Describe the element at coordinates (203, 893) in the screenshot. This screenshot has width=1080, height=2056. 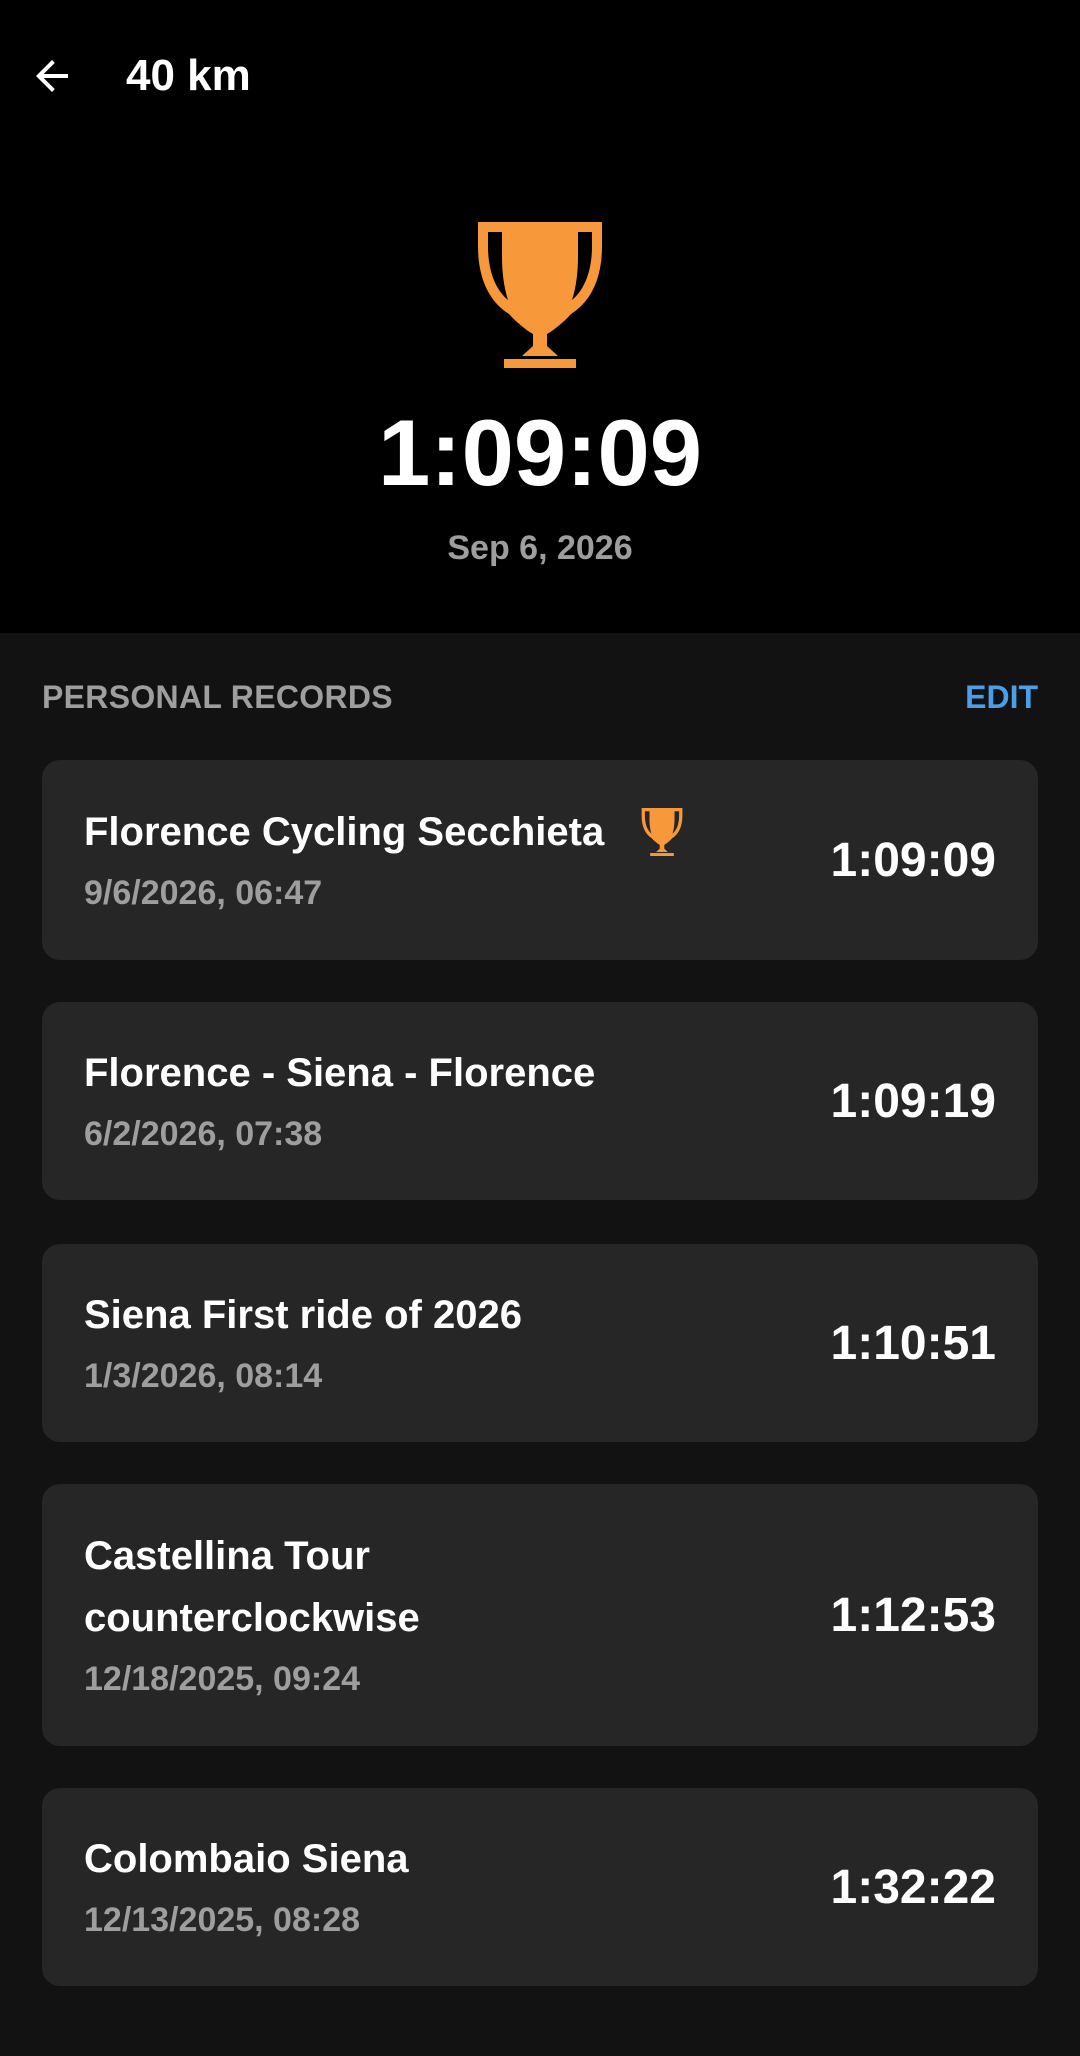
I see `record-date: 9/6/2026, 06:47` at that location.